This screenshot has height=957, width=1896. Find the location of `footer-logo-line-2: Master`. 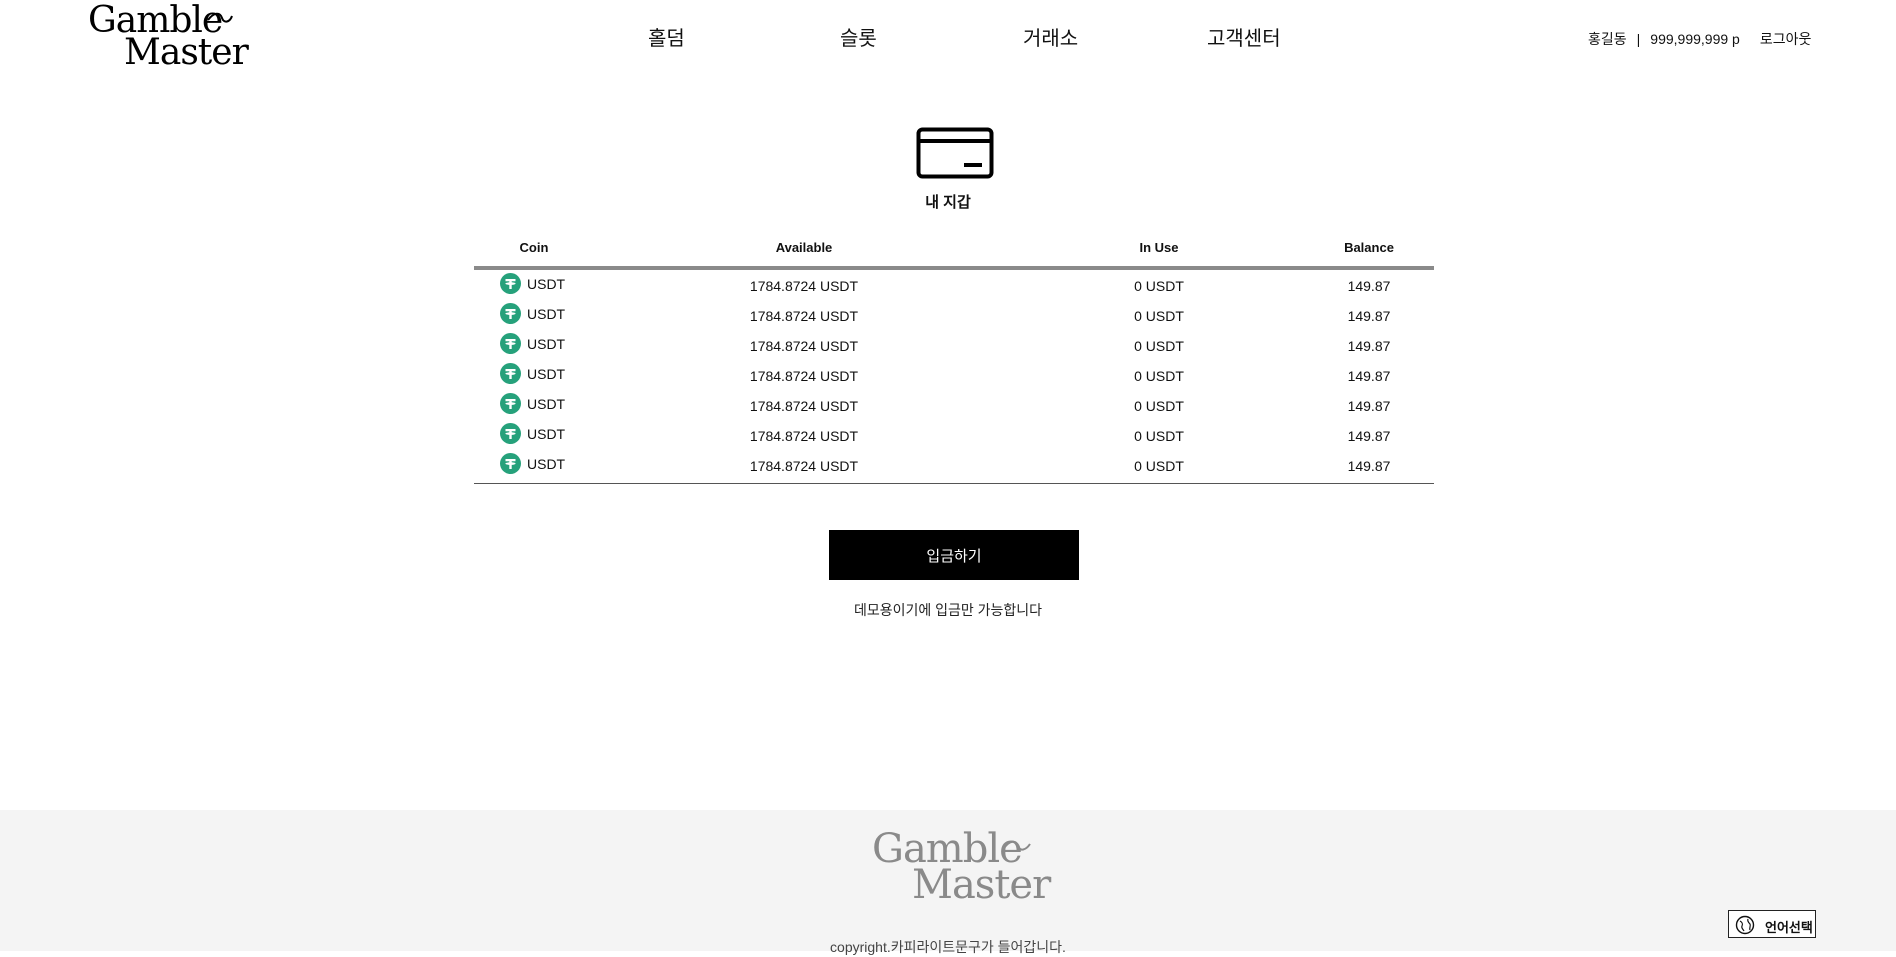

footer-logo-line-2: Master is located at coordinates (981, 885).